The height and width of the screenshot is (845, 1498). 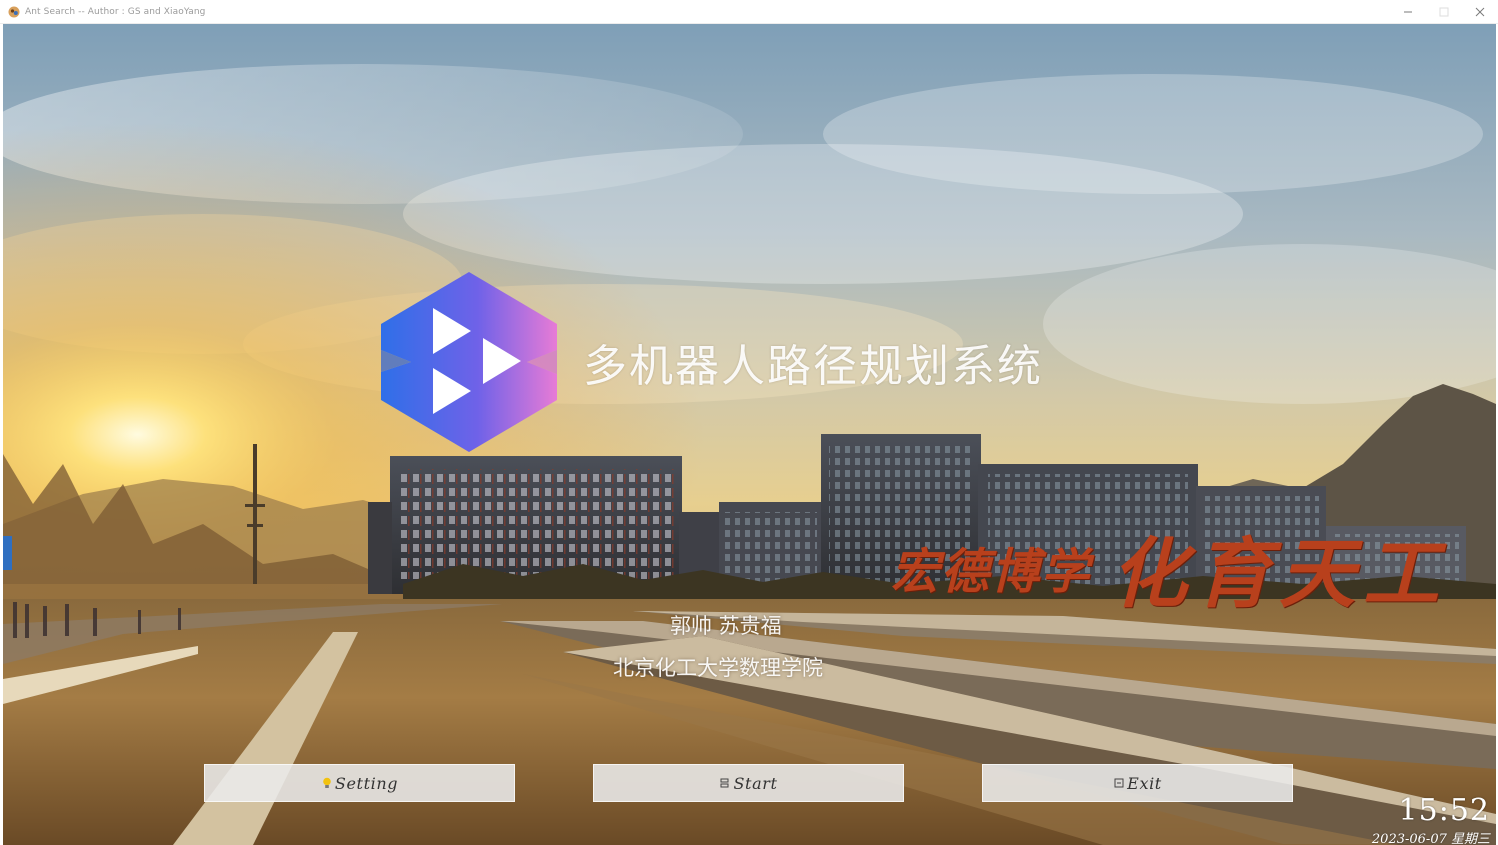 What do you see at coordinates (1279, 573) in the screenshot?
I see `campus-motto-right: 化育天工` at bounding box center [1279, 573].